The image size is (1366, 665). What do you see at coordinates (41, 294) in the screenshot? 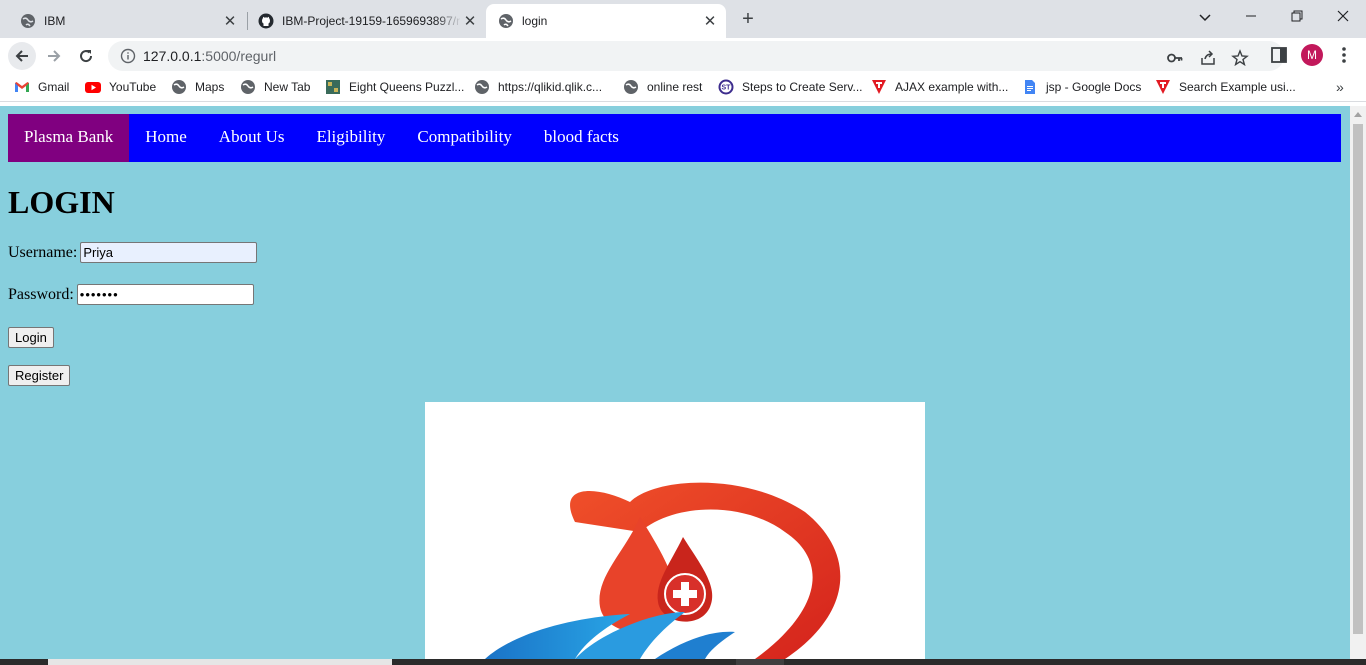
I see `password-label: Password:` at bounding box center [41, 294].